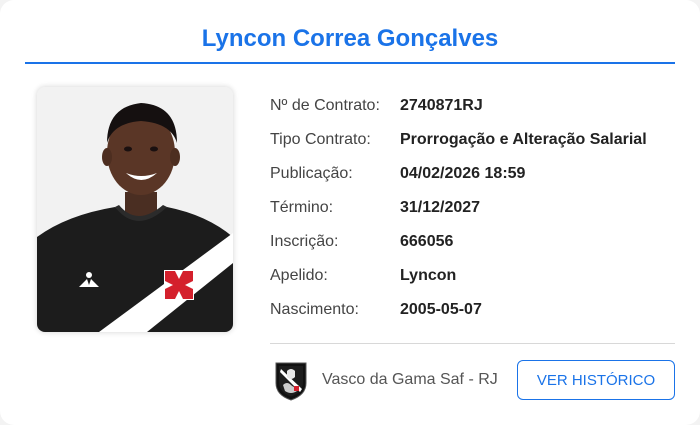 Image resolution: width=700 pixels, height=425 pixels. I want to click on club-name: Vasco da Gama Saf - RJ, so click(410, 379).